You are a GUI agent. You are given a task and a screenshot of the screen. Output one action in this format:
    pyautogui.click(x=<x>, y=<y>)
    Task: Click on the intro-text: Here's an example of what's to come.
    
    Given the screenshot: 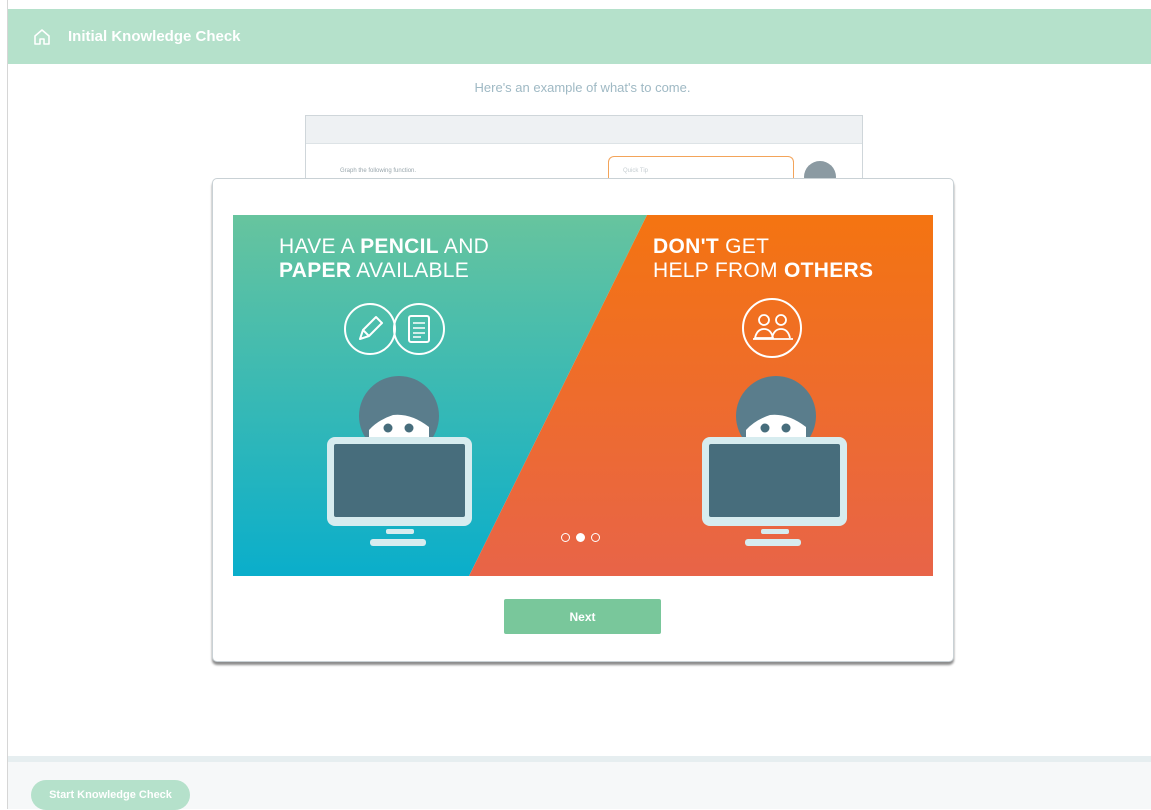 What is the action you would take?
    pyautogui.click(x=582, y=87)
    